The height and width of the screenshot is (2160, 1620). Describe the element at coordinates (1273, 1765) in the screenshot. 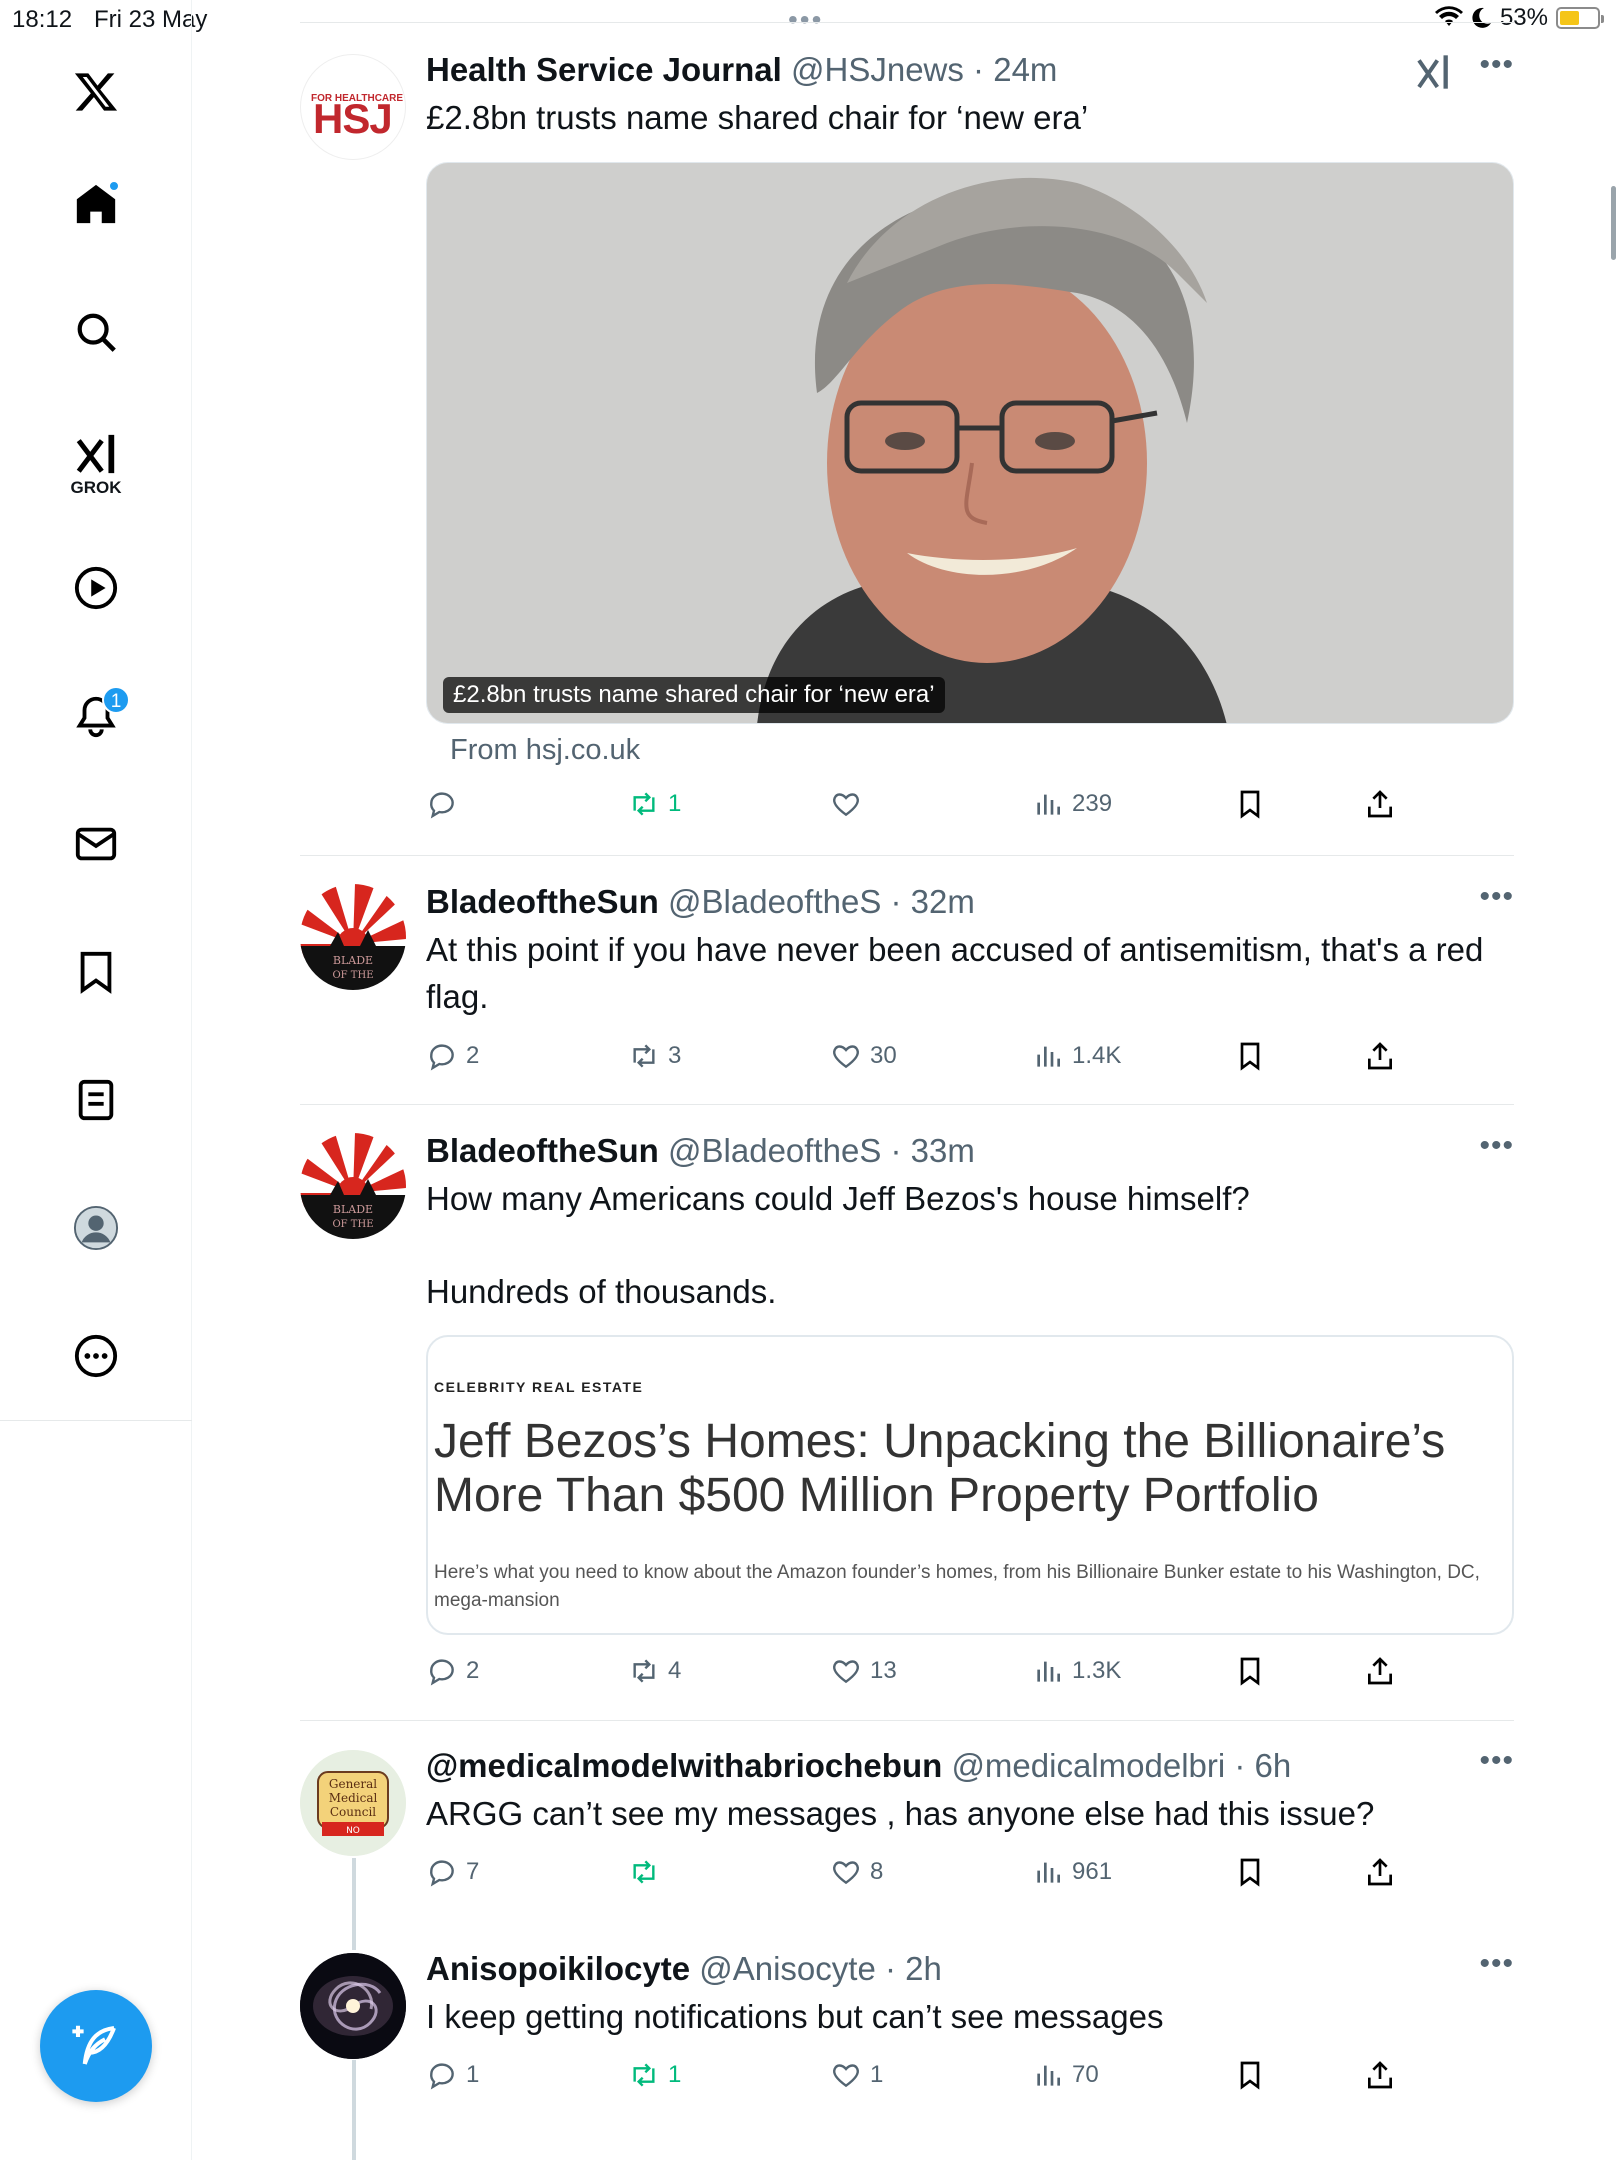

I see `tweet-time: 6h` at that location.